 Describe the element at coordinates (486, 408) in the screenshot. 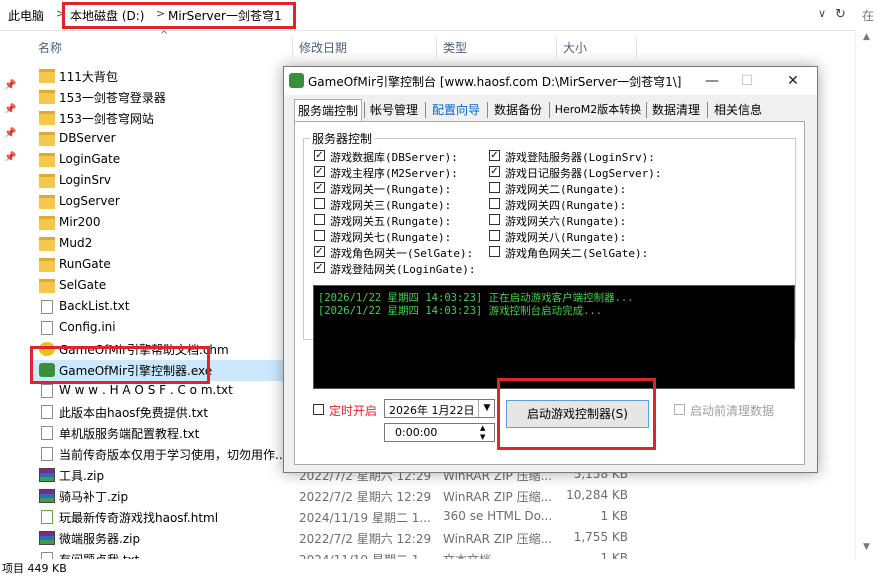

I see `date-dropdown-icon: ▼` at that location.